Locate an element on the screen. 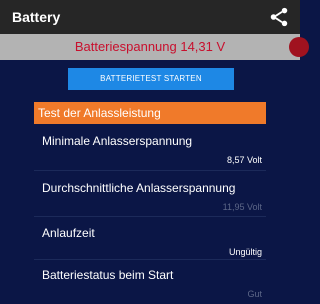 Image resolution: width=320 pixels, height=304 pixels. result-label: Batteriestatus beim Start is located at coordinates (108, 275).